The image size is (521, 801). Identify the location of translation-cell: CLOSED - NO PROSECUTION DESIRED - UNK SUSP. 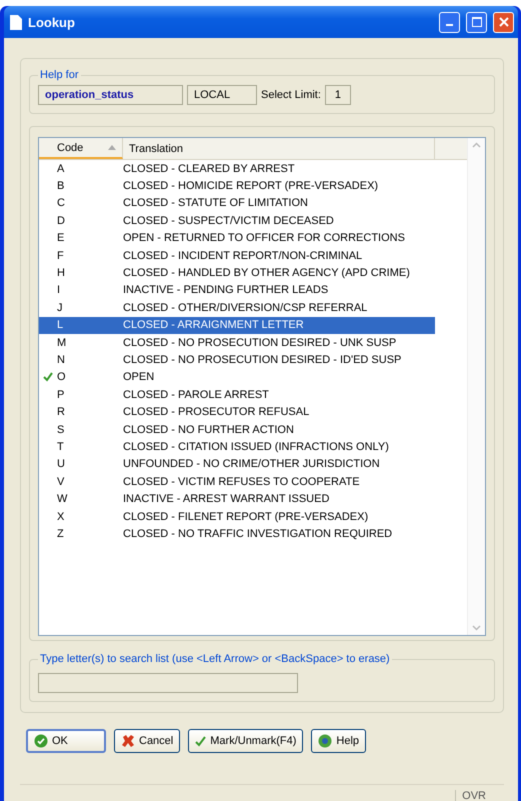
(259, 342).